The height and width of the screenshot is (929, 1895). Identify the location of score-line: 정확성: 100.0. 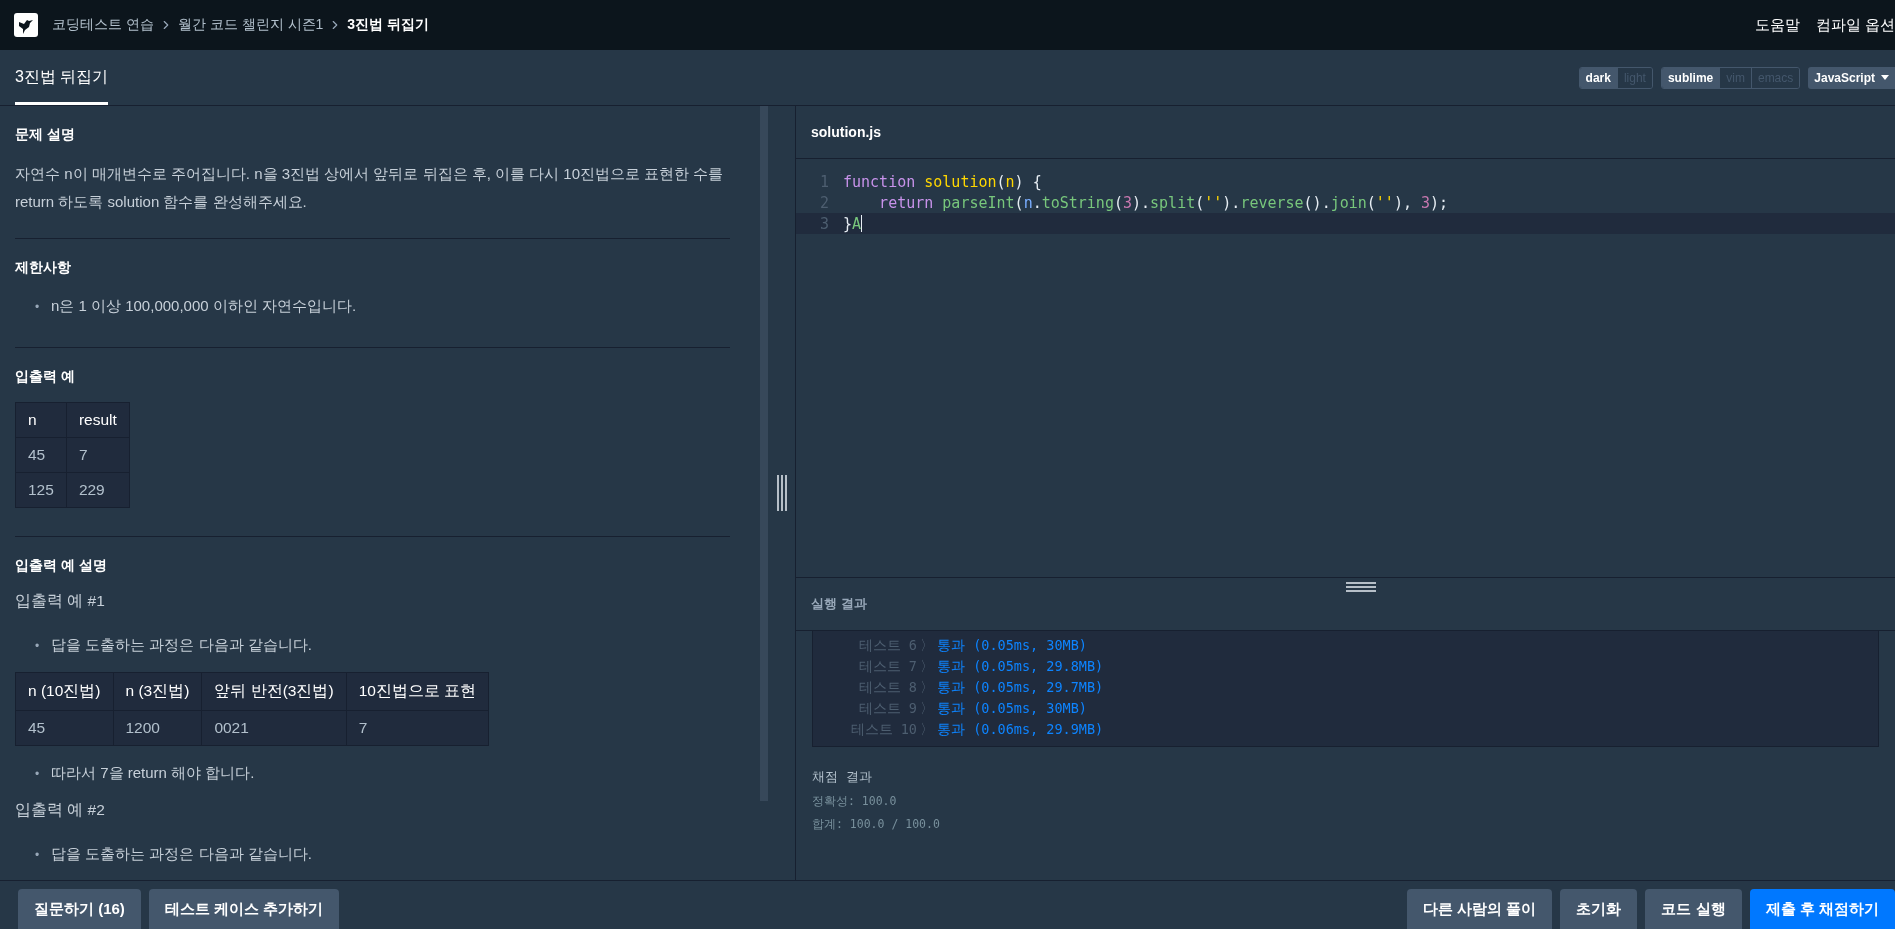
(855, 801).